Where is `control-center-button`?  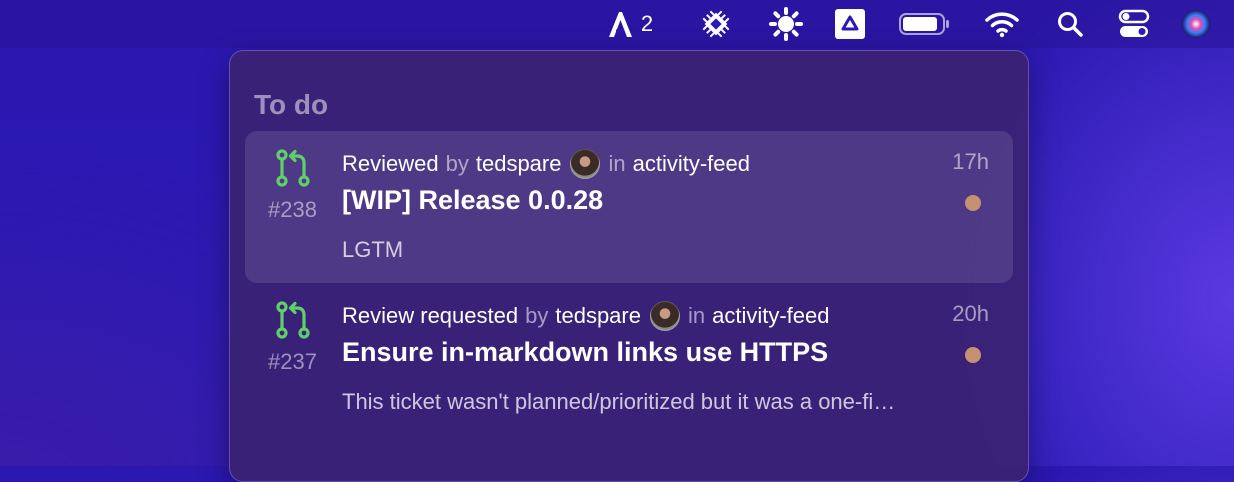 control-center-button is located at coordinates (1134, 24).